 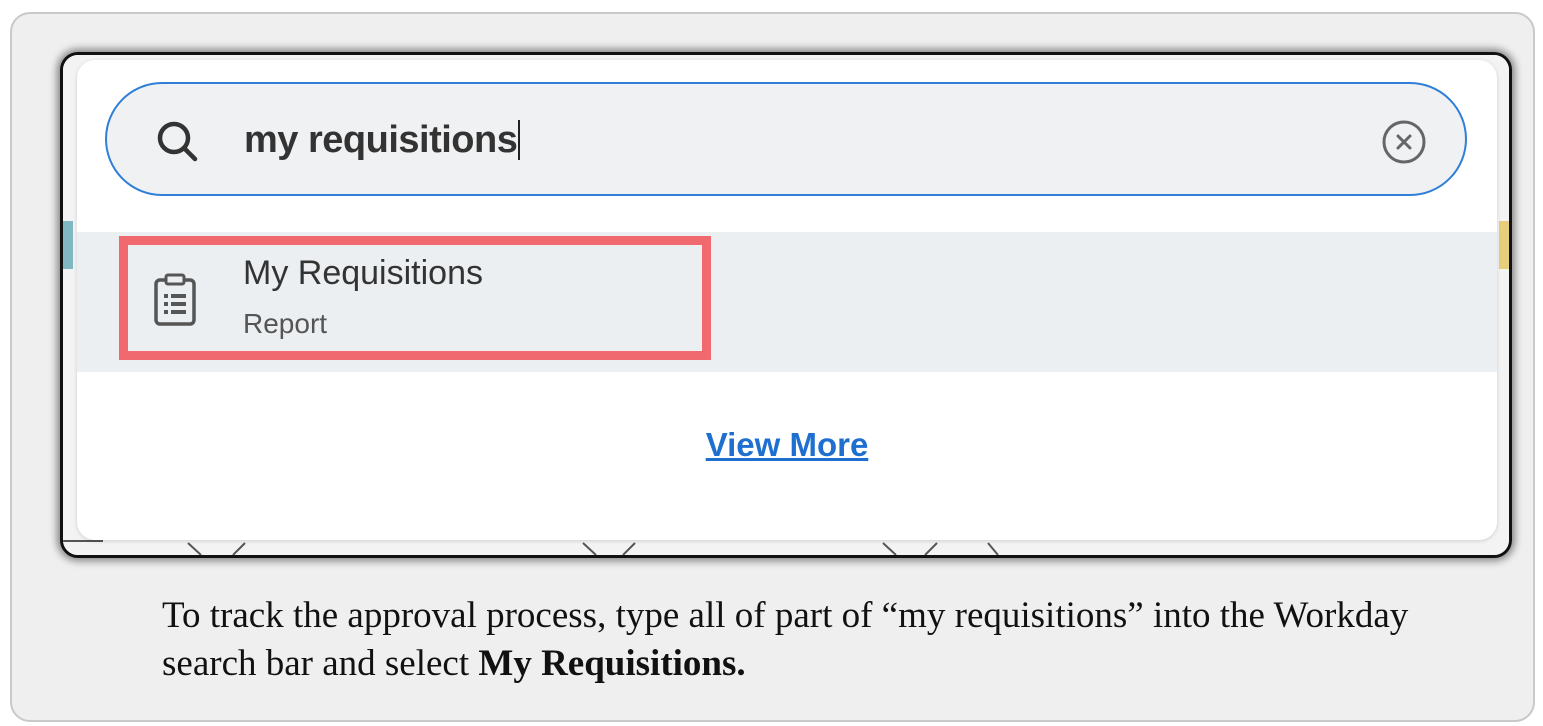 I want to click on search-bar: my requisitions, so click(x=786, y=139).